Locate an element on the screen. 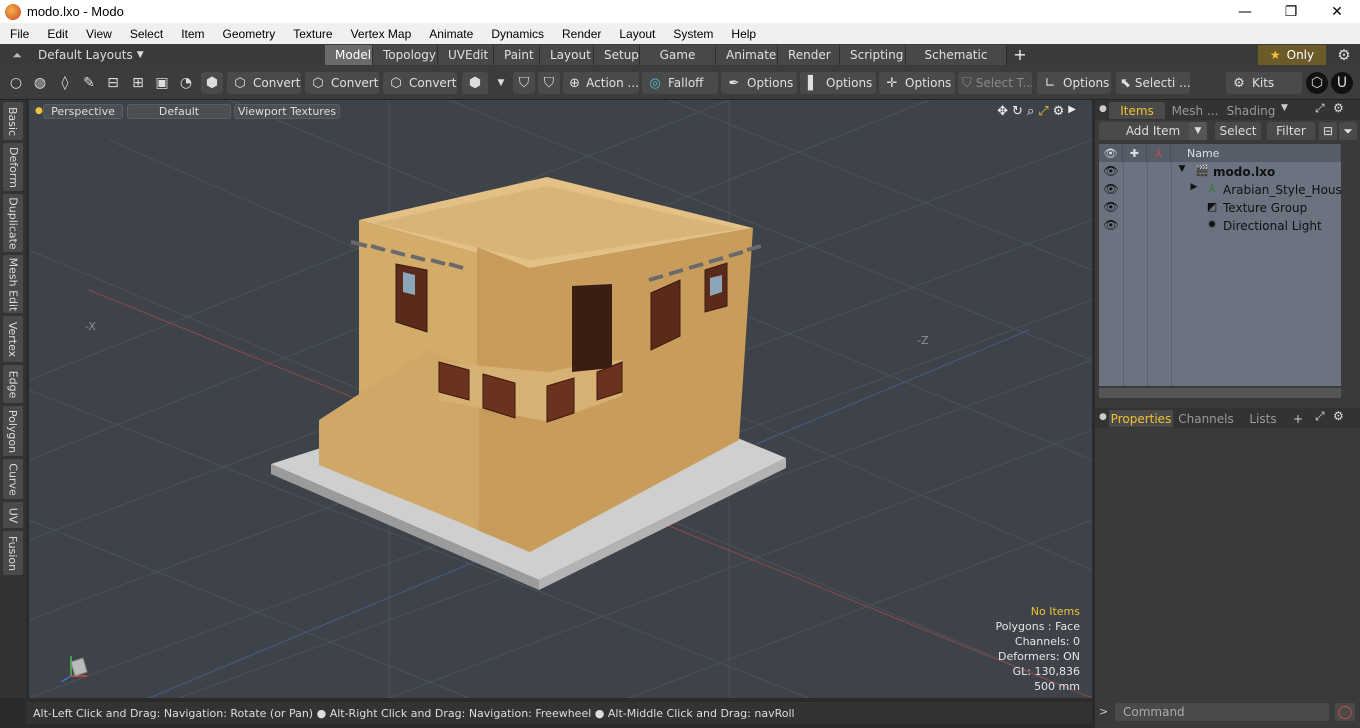  items-scrollbar is located at coordinates (1220, 393).